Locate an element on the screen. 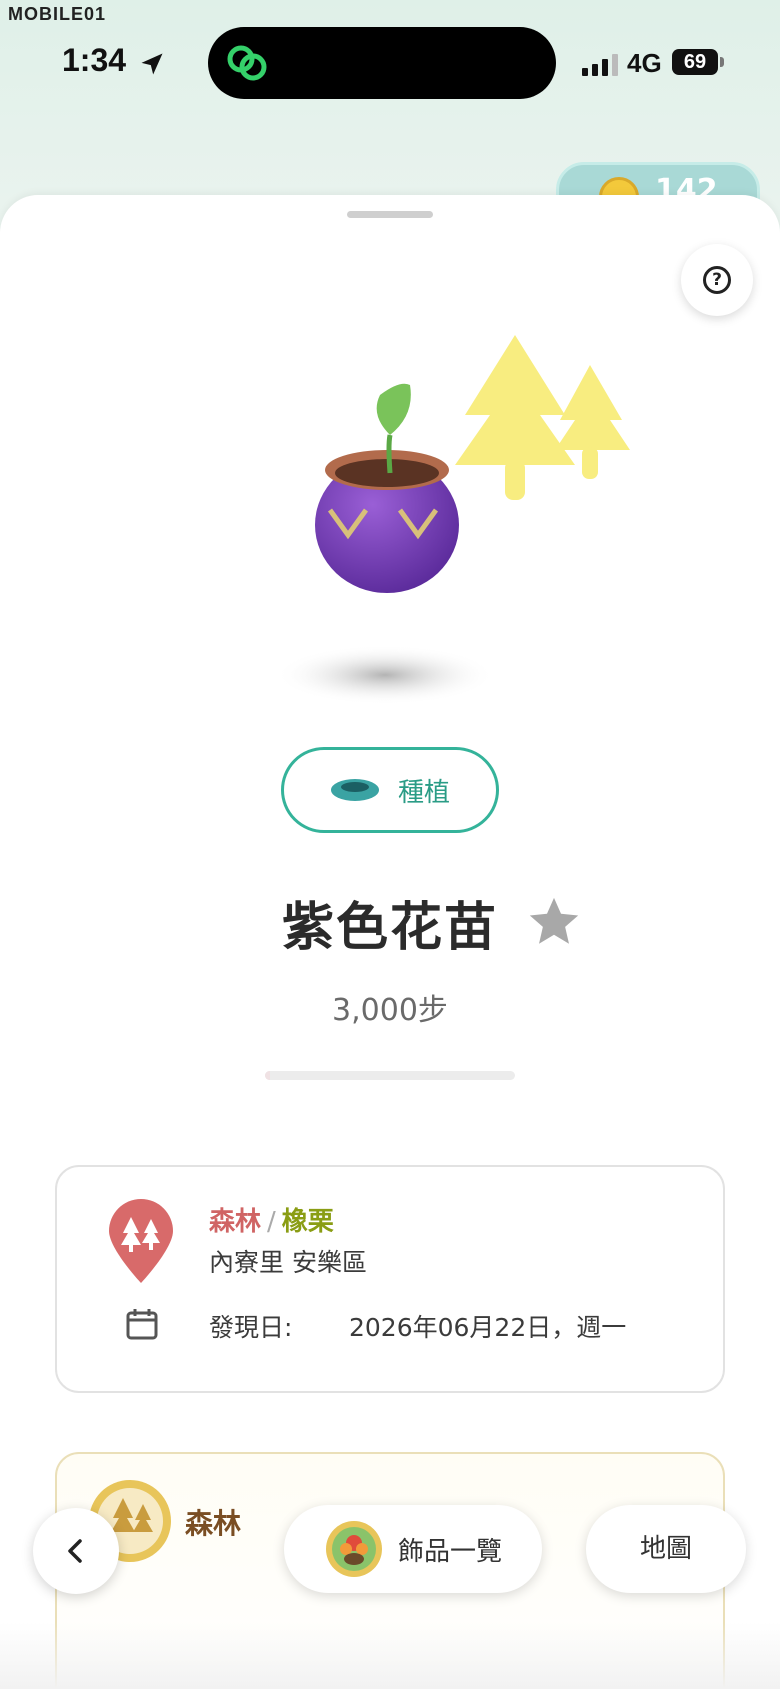 The width and height of the screenshot is (780, 1689). battery-icon: 69 is located at coordinates (695, 62).